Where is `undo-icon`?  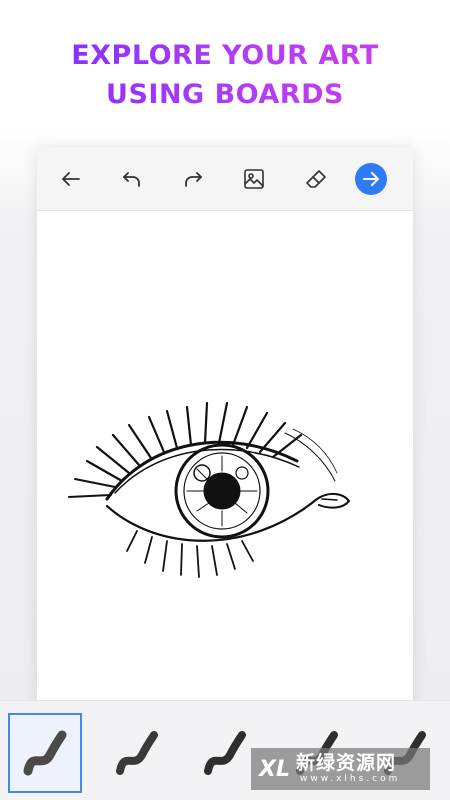 undo-icon is located at coordinates (131, 179).